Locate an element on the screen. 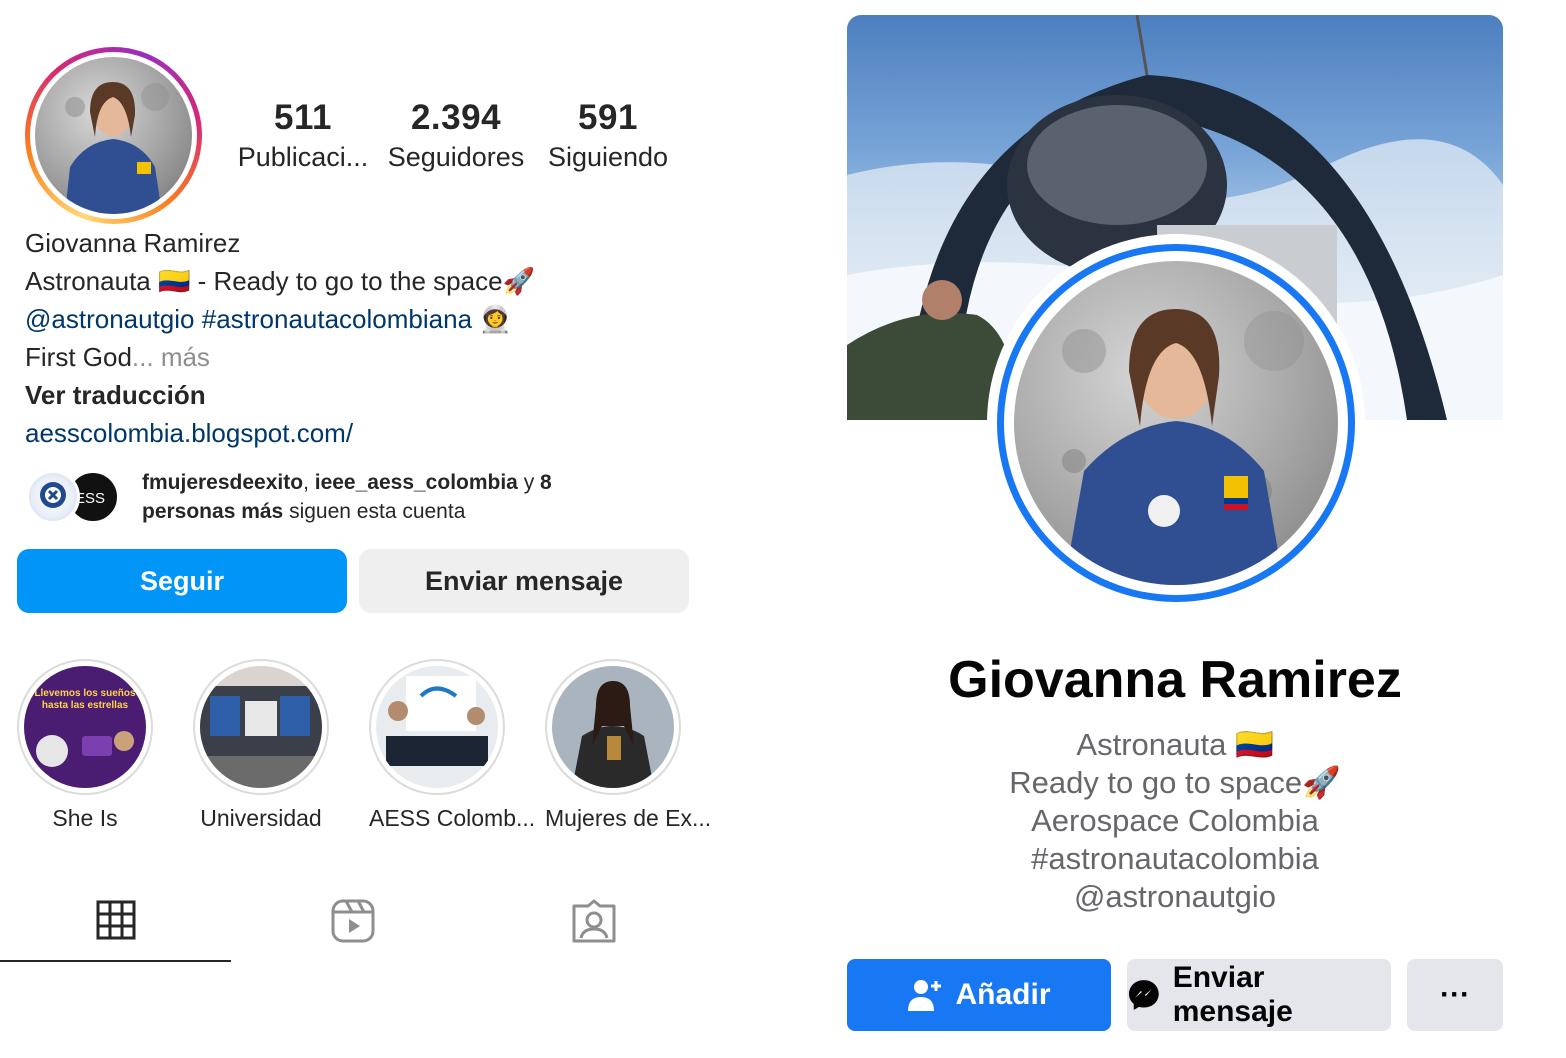  bio-tags: @astronautgio #astronautacolombiana 👩‍🚀 is located at coordinates (365, 319).